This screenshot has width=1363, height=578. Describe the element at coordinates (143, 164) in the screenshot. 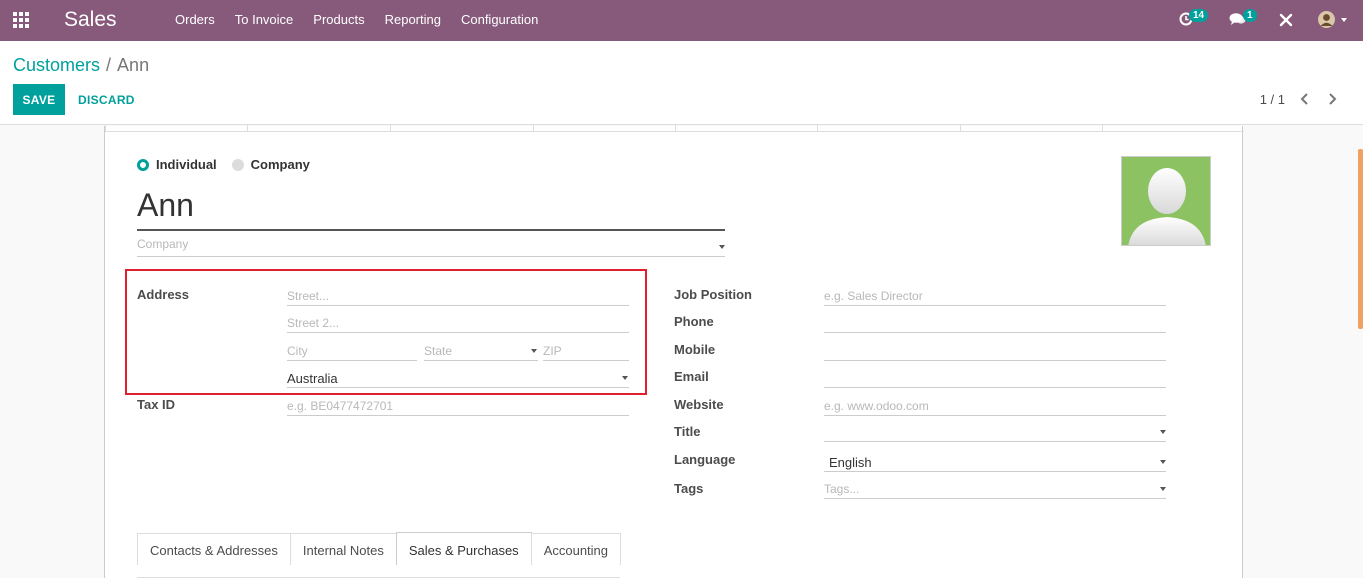

I see `radio-individual` at that location.